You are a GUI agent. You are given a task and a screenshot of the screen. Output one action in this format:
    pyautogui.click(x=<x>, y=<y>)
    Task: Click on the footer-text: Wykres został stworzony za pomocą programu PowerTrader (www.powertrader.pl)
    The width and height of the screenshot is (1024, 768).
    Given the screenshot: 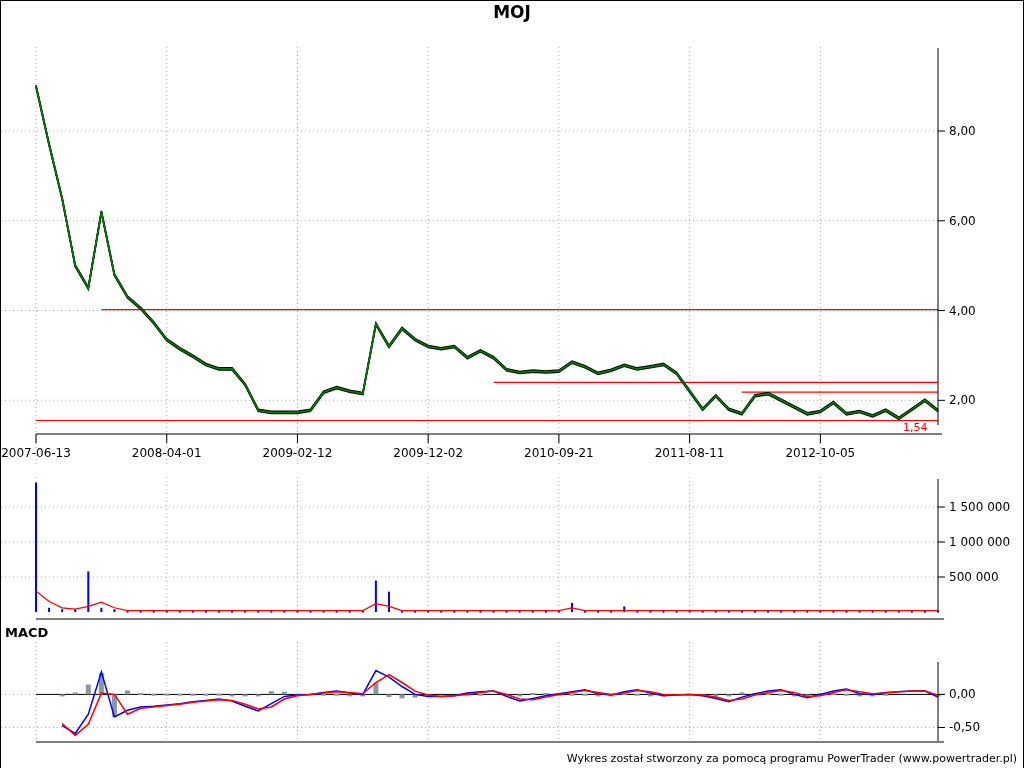 What is the action you would take?
    pyautogui.click(x=791, y=758)
    